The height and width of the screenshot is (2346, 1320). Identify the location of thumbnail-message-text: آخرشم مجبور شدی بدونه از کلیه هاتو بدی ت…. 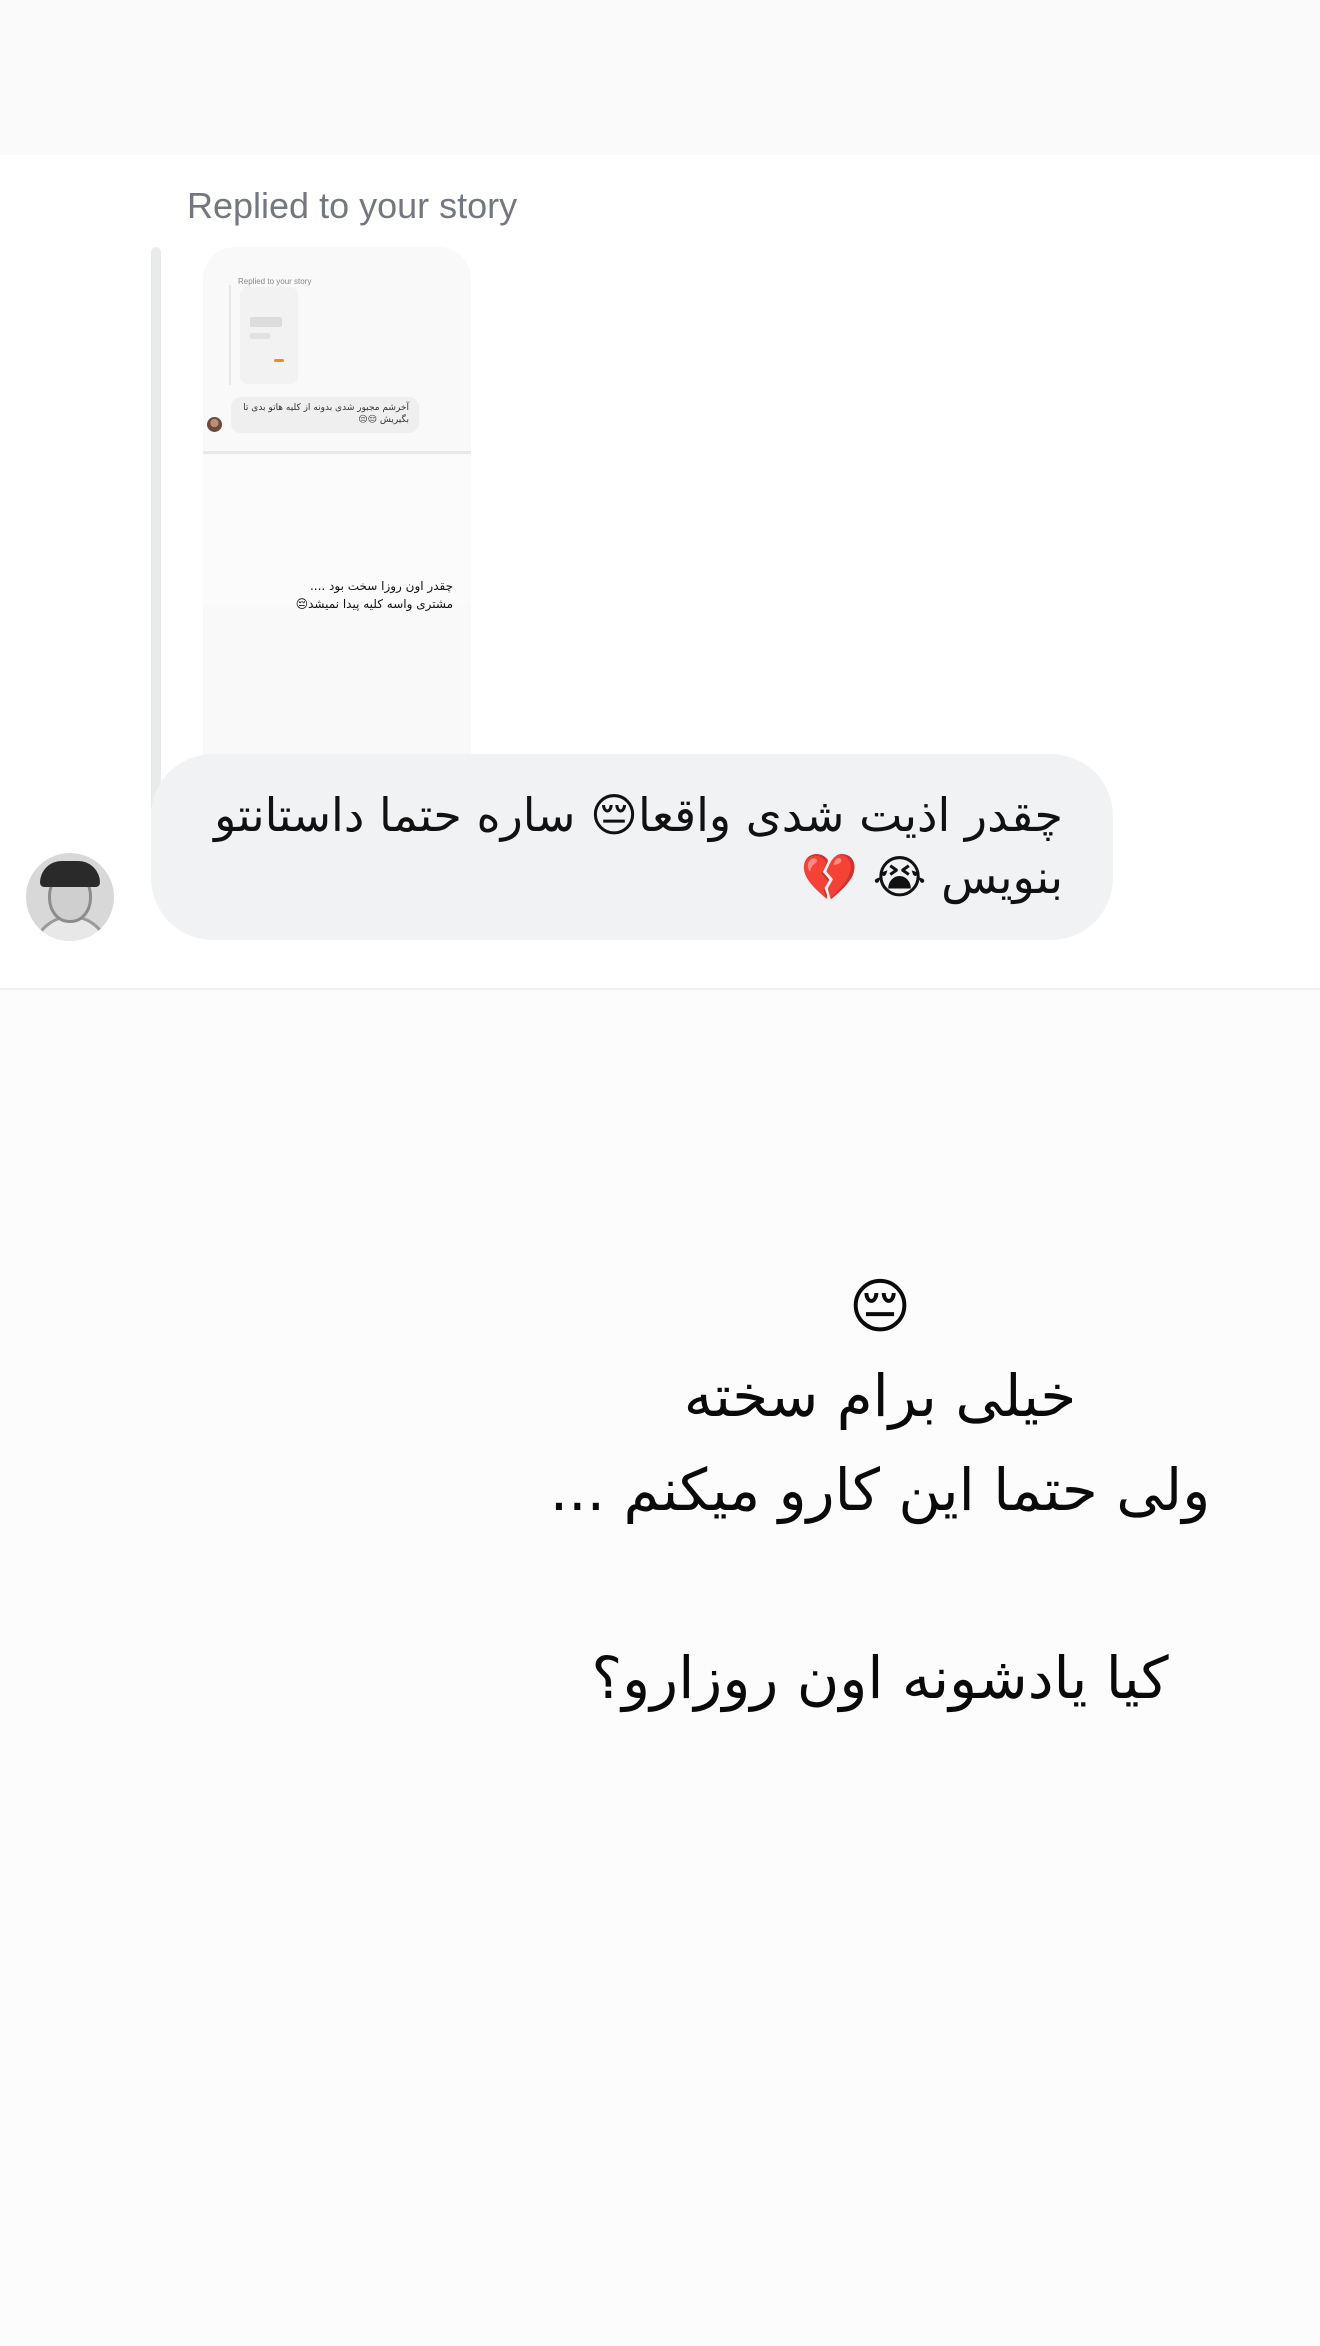
(326, 414).